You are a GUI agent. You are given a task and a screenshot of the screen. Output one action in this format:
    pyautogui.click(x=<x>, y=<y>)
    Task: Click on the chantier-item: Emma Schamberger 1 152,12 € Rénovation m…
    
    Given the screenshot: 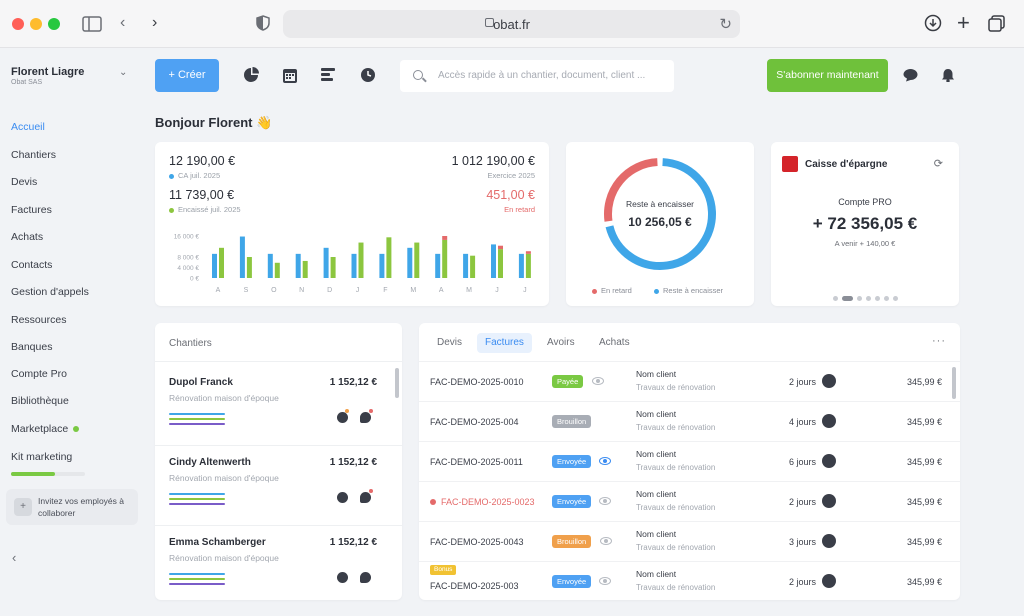 What is the action you would take?
    pyautogui.click(x=278, y=562)
    